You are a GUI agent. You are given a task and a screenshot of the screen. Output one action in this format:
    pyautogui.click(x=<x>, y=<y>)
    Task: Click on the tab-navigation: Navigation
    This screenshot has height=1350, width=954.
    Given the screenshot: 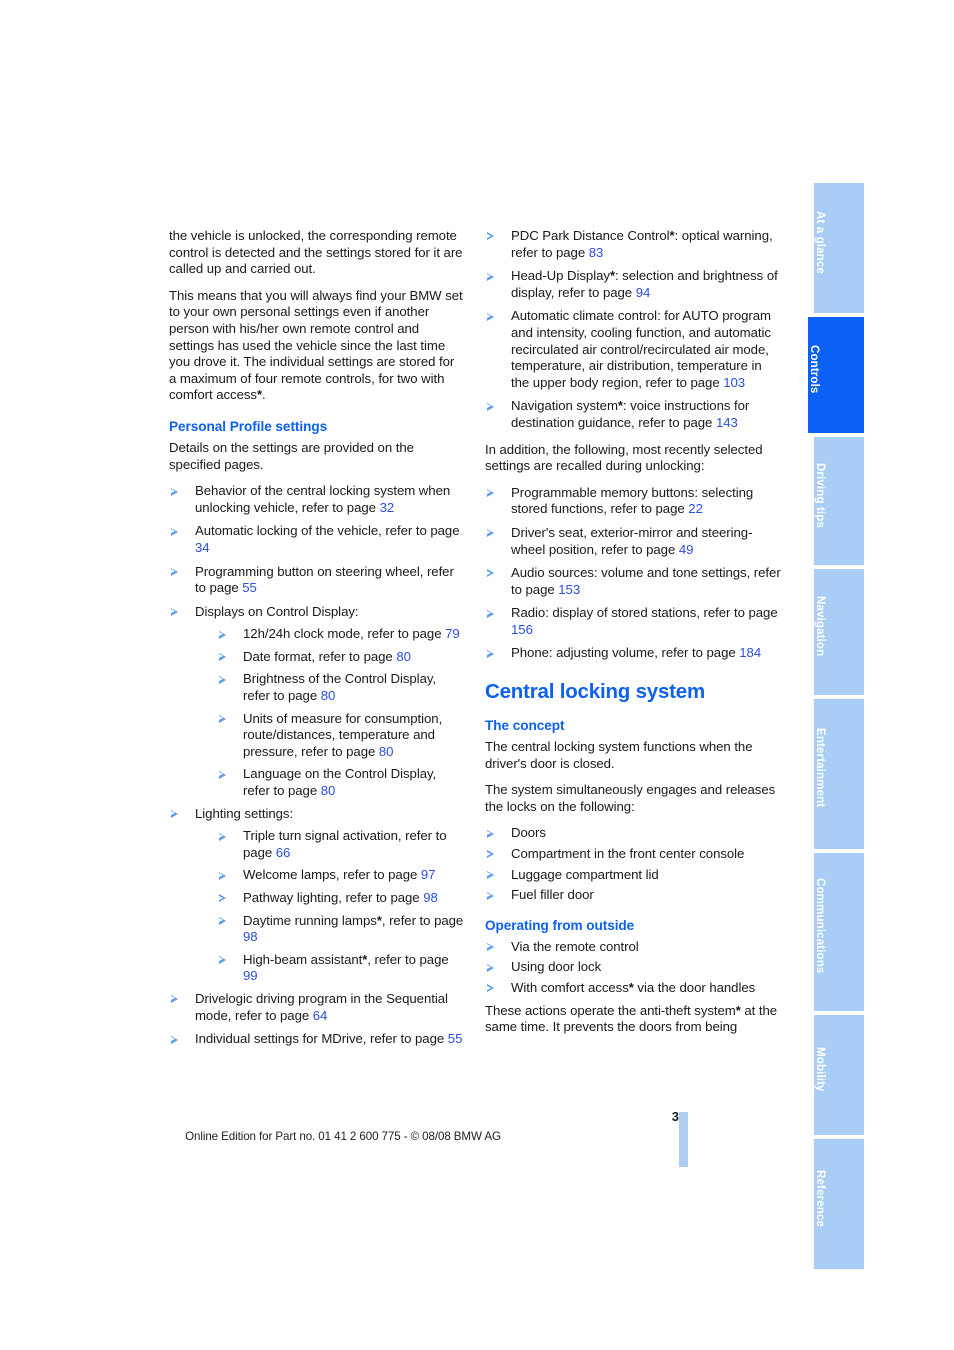 What is the action you would take?
    pyautogui.click(x=839, y=632)
    